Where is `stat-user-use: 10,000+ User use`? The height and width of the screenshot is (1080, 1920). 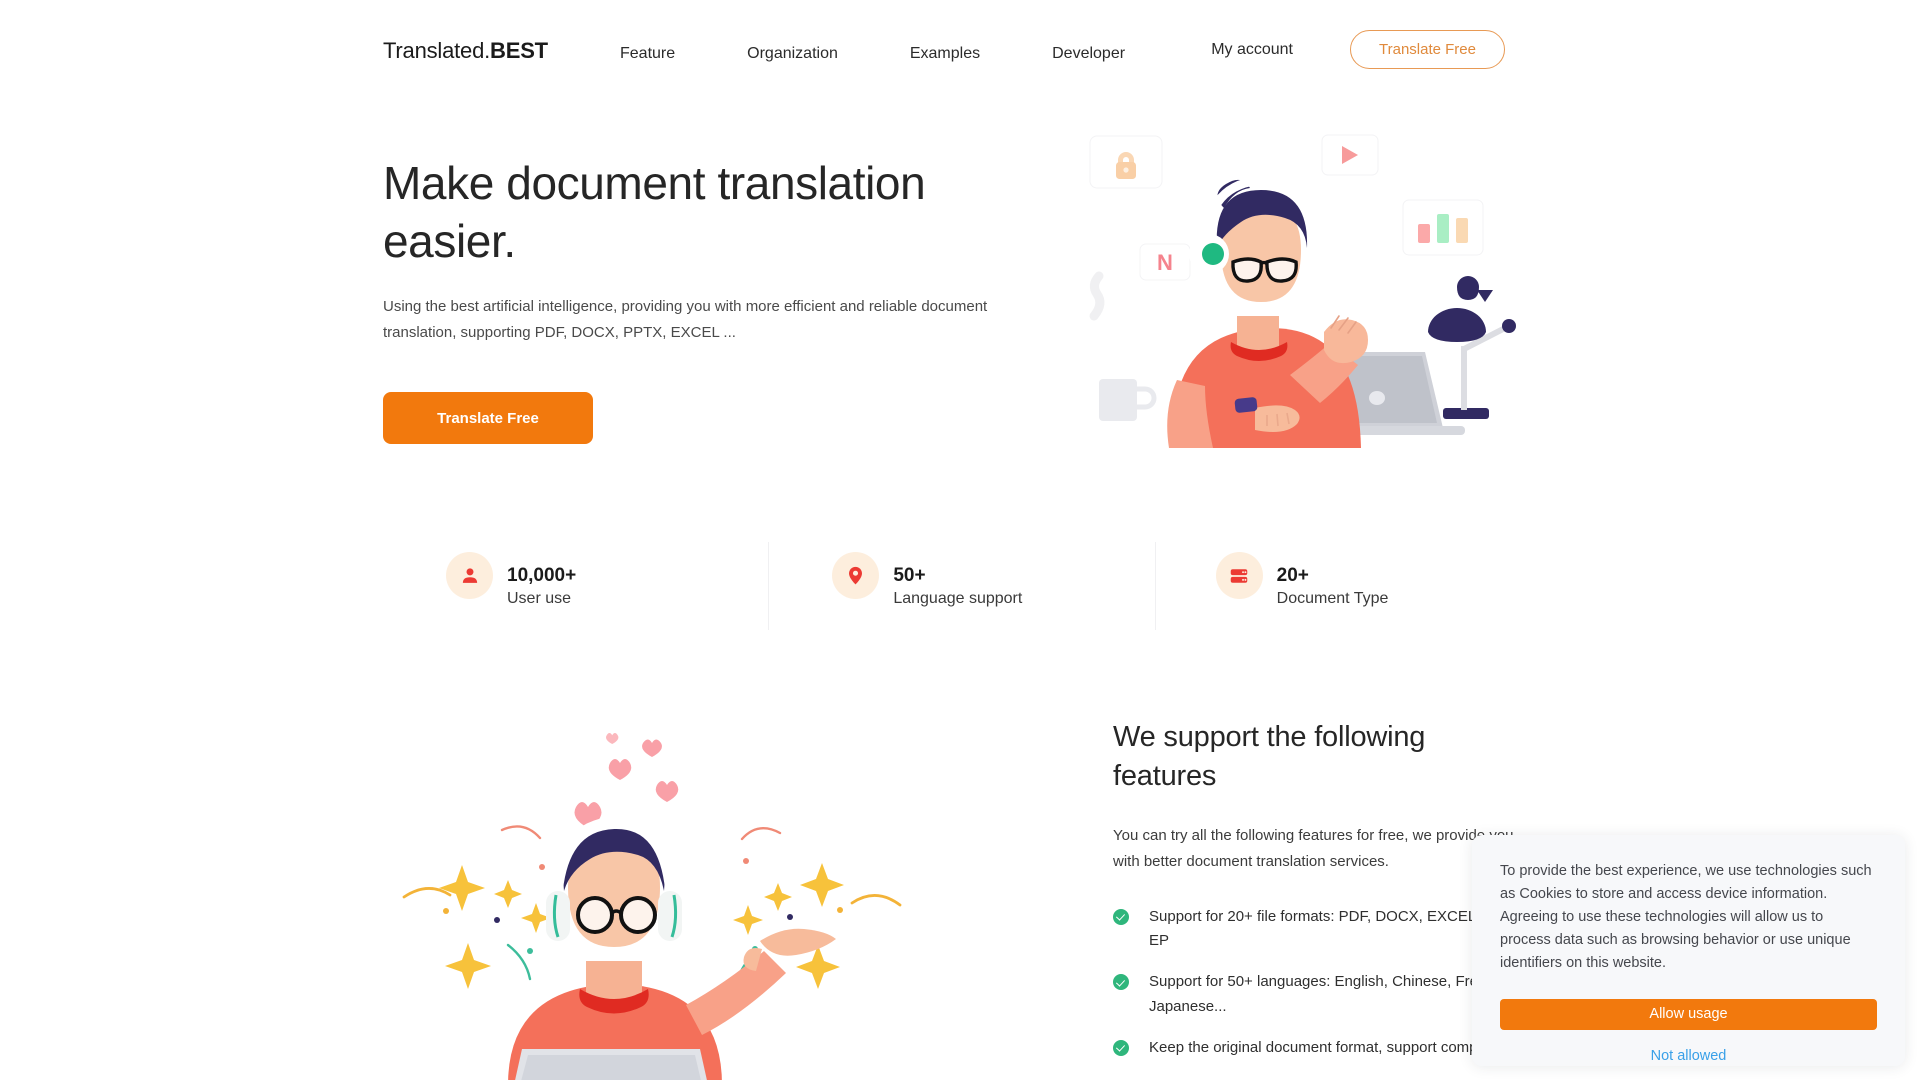
stat-user-use: 10,000+ User use is located at coordinates (575, 585).